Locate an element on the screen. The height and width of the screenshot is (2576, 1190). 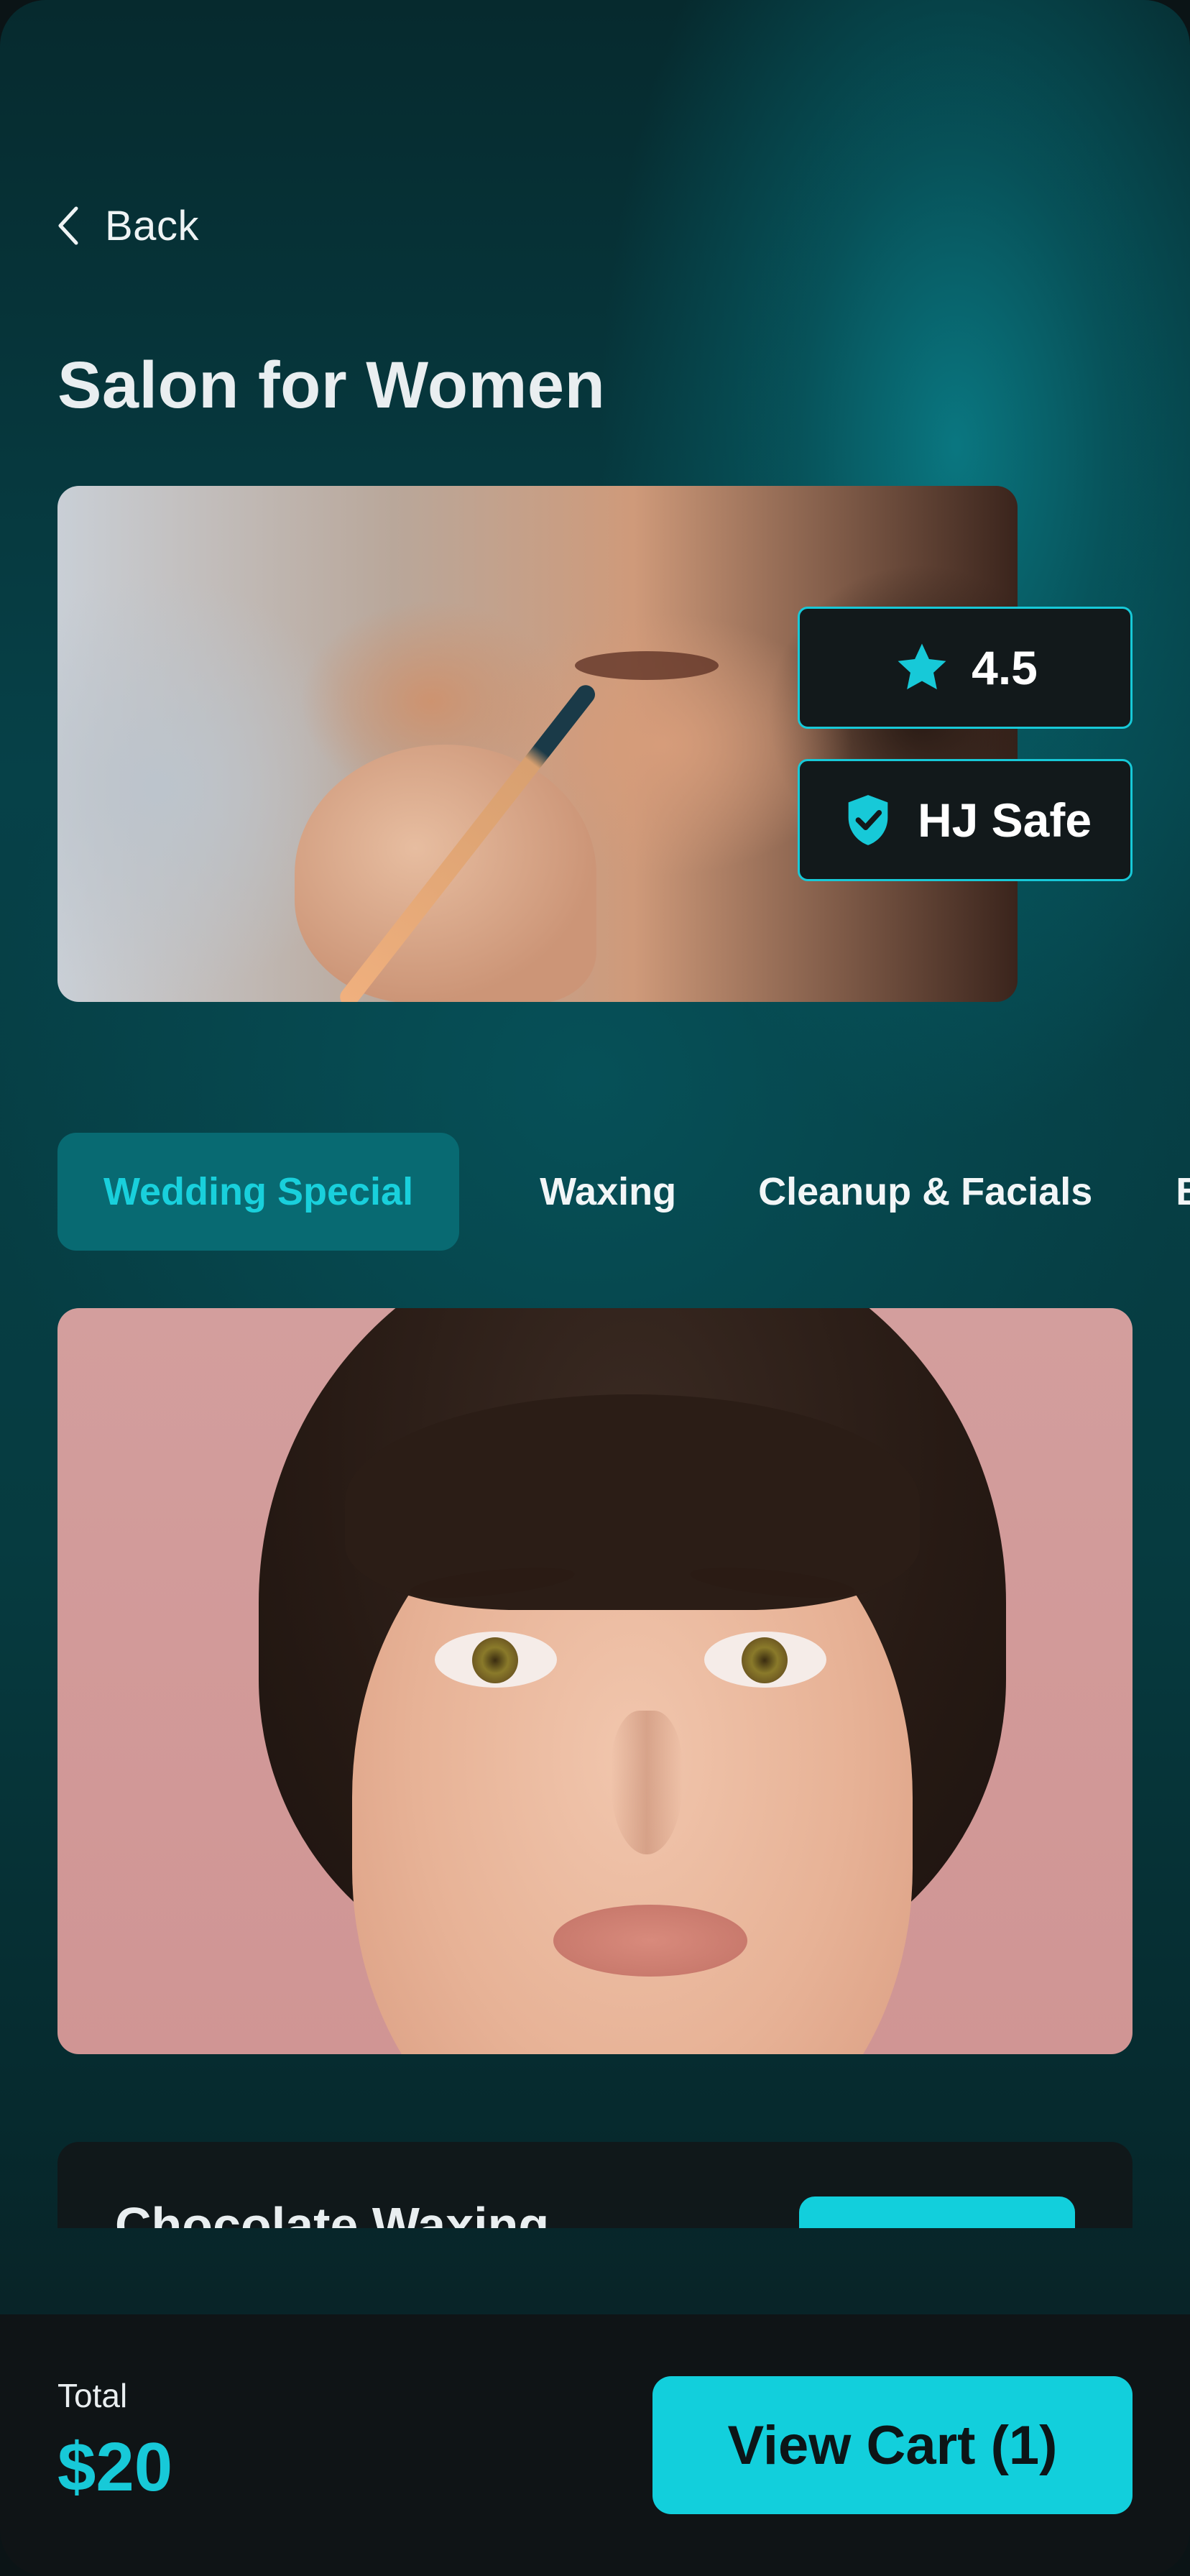
service-name: Chocolate Waxing is located at coordinates (332, 2212).